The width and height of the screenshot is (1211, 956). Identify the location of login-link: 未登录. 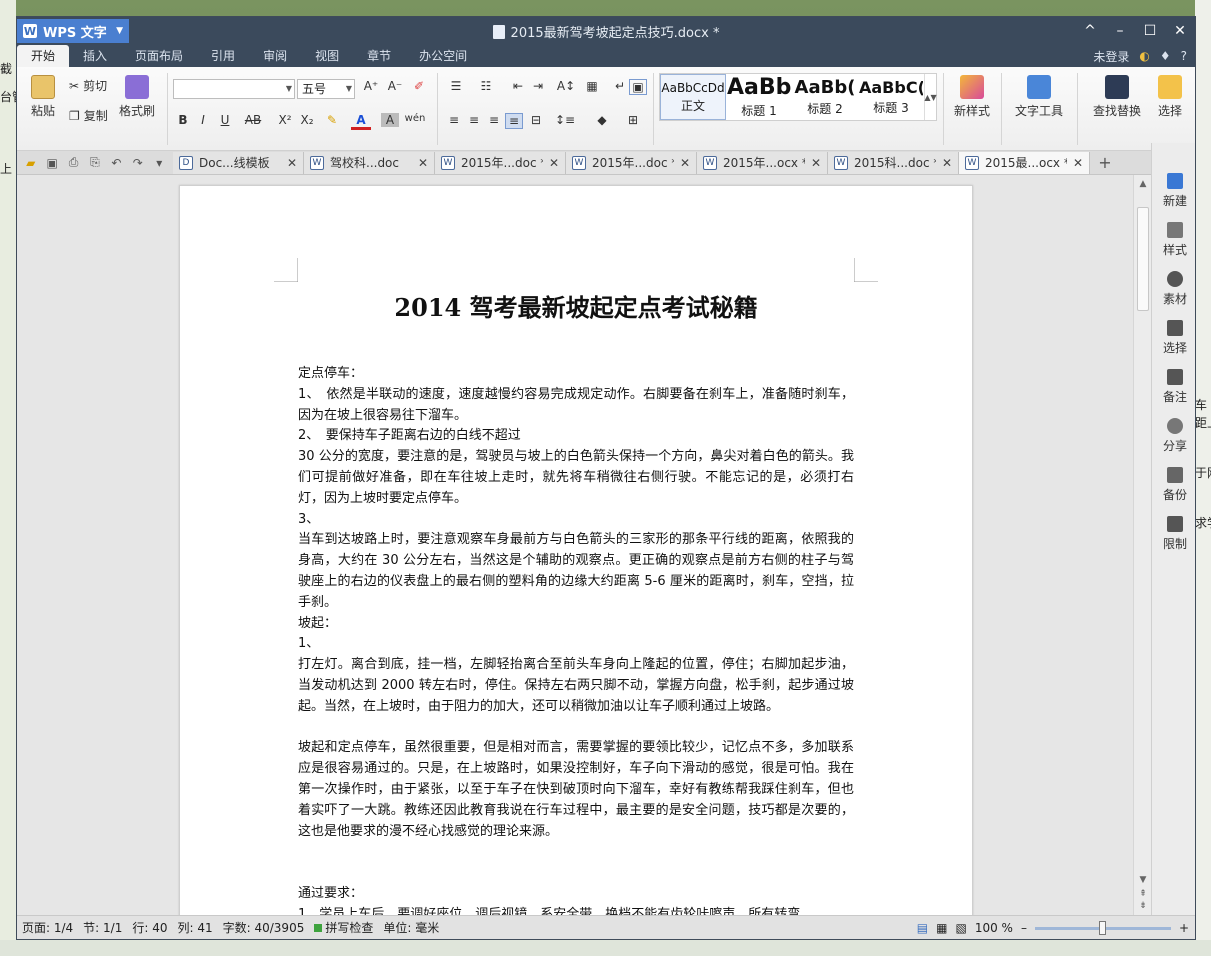
(1111, 56).